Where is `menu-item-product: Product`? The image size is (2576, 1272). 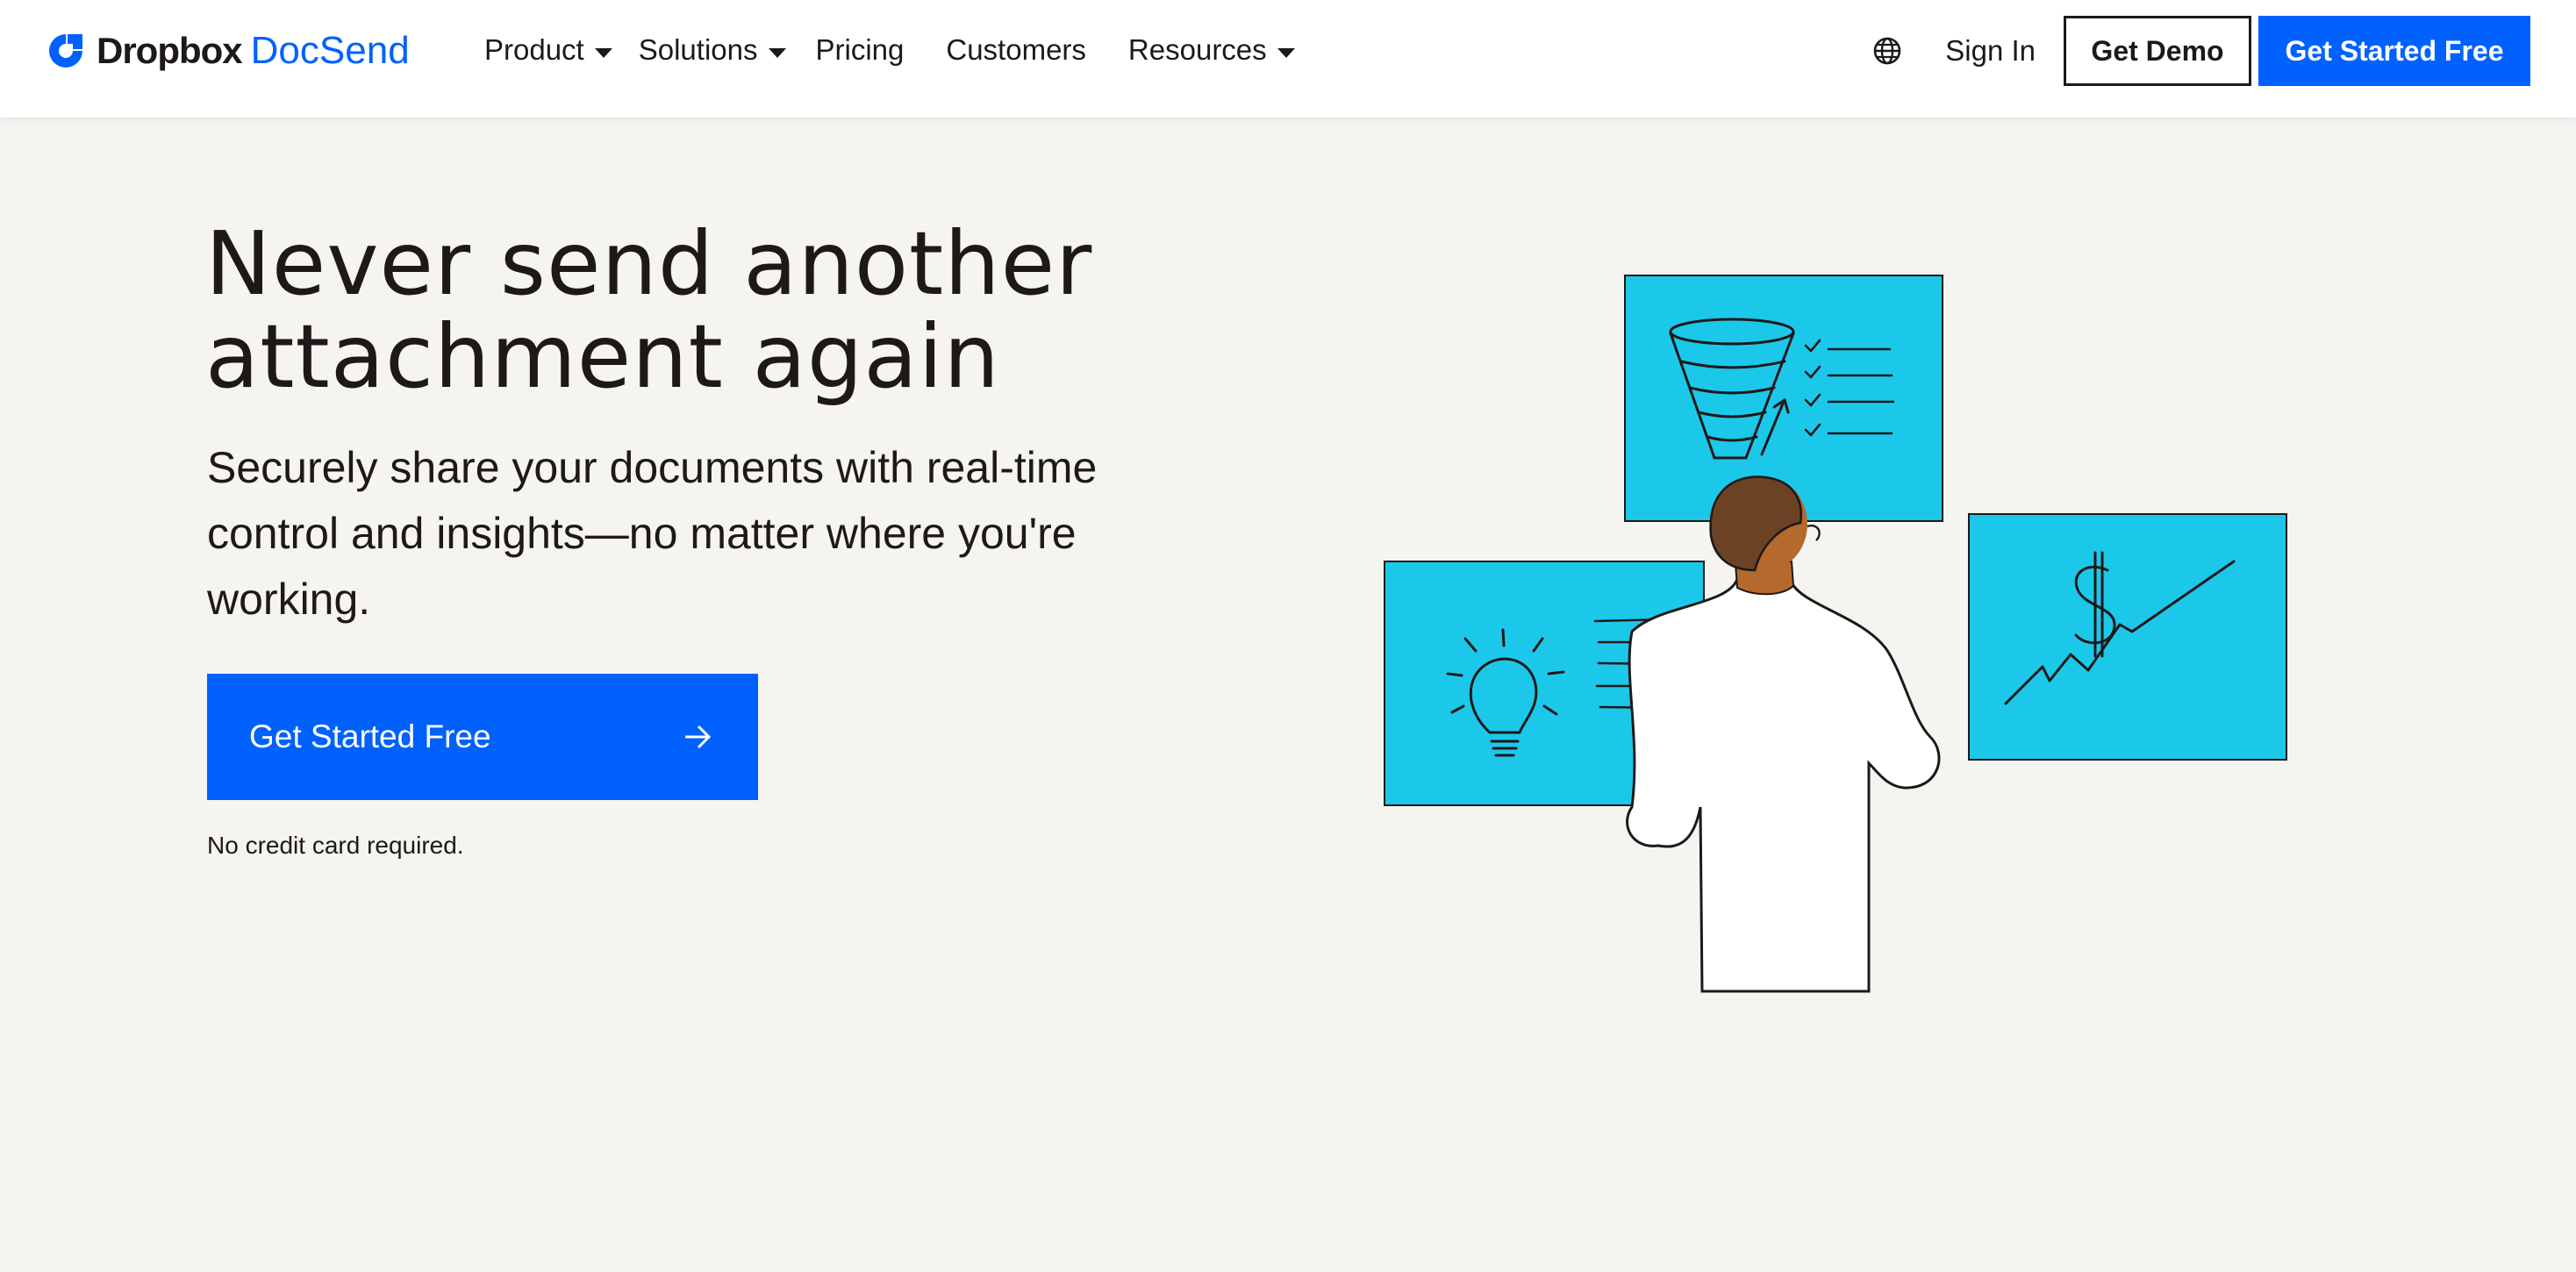
menu-item-product: Product is located at coordinates (548, 50).